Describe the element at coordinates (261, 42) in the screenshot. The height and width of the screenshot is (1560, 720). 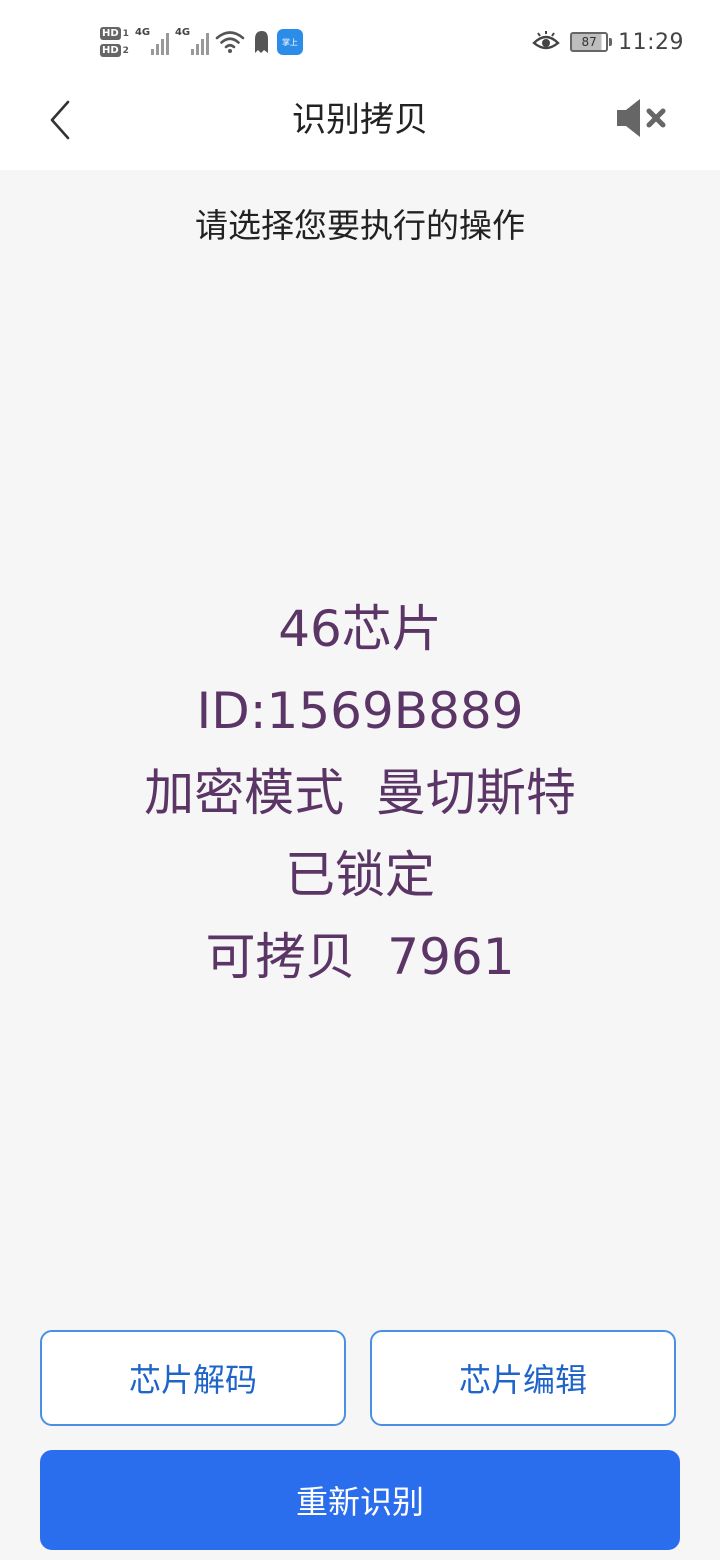
I see `ghost-notification-icon` at that location.